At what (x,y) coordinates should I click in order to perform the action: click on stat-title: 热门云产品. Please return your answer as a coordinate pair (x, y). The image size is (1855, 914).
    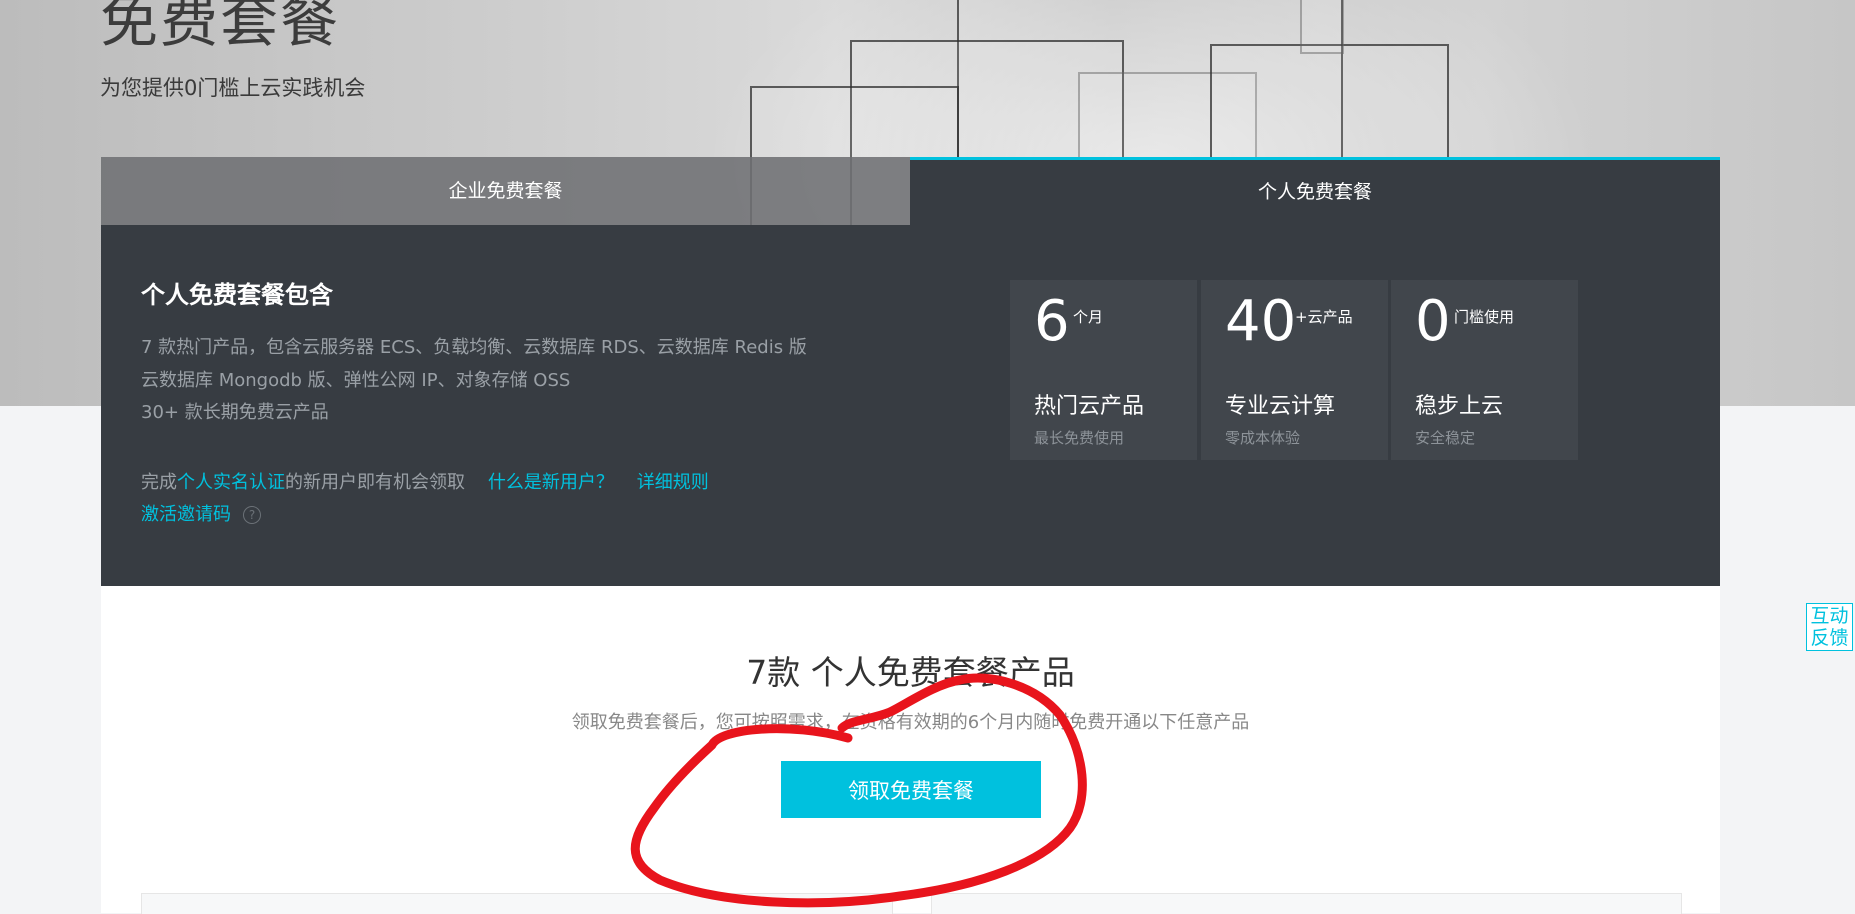
    Looking at the image, I should click on (1089, 406).